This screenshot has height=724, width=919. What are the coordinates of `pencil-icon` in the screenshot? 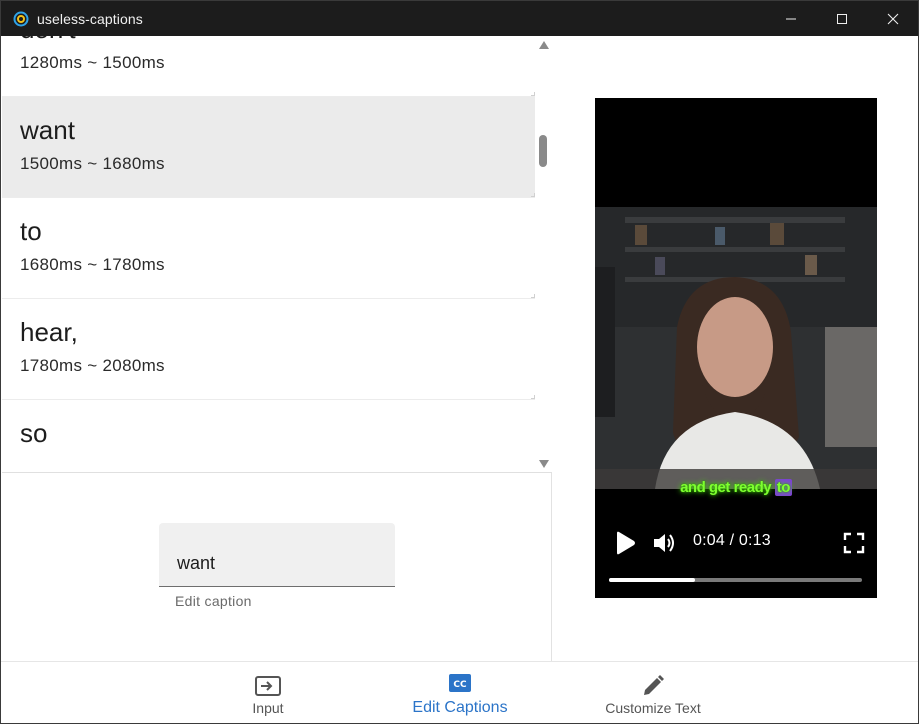 It's located at (654, 685).